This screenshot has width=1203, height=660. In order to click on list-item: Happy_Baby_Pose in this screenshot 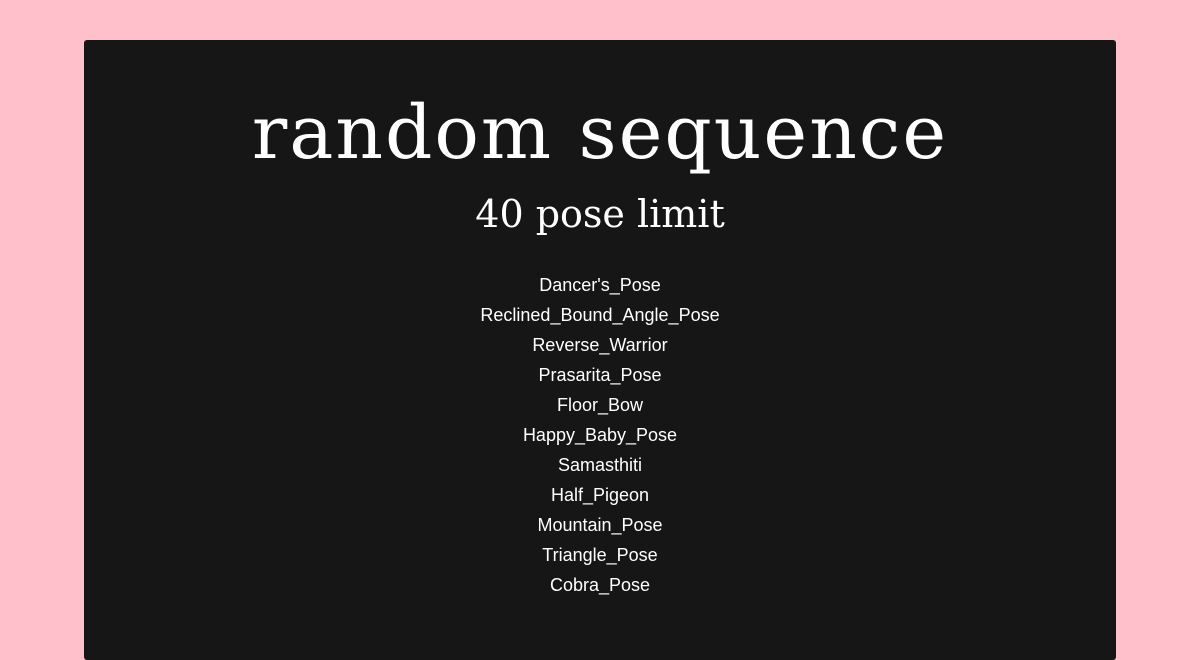, I will do `click(600, 435)`.